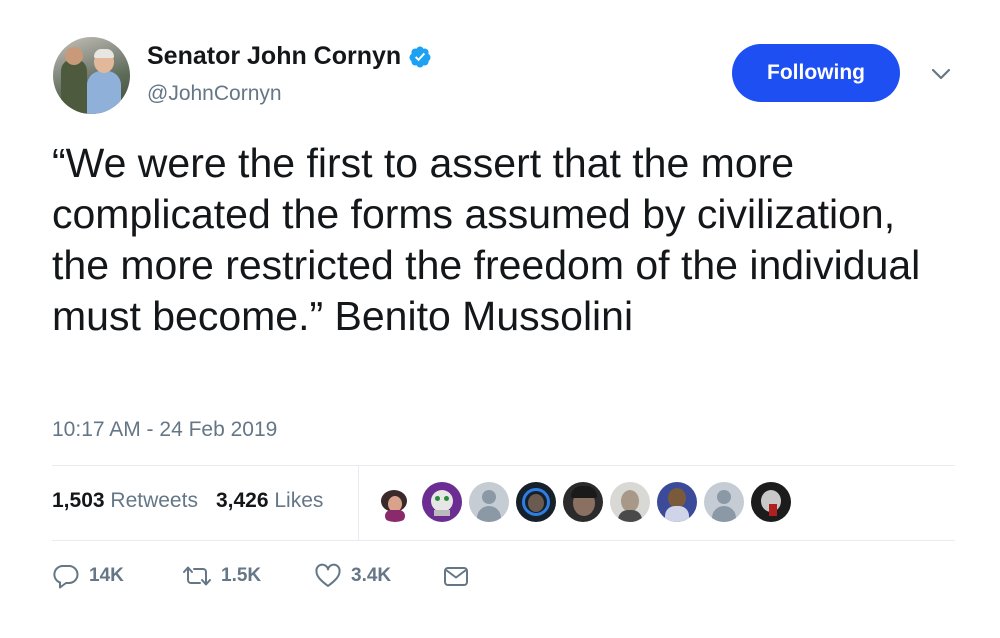 The width and height of the screenshot is (1000, 638). What do you see at coordinates (214, 94) in the screenshot?
I see `author-handle: @JohnCornyn` at bounding box center [214, 94].